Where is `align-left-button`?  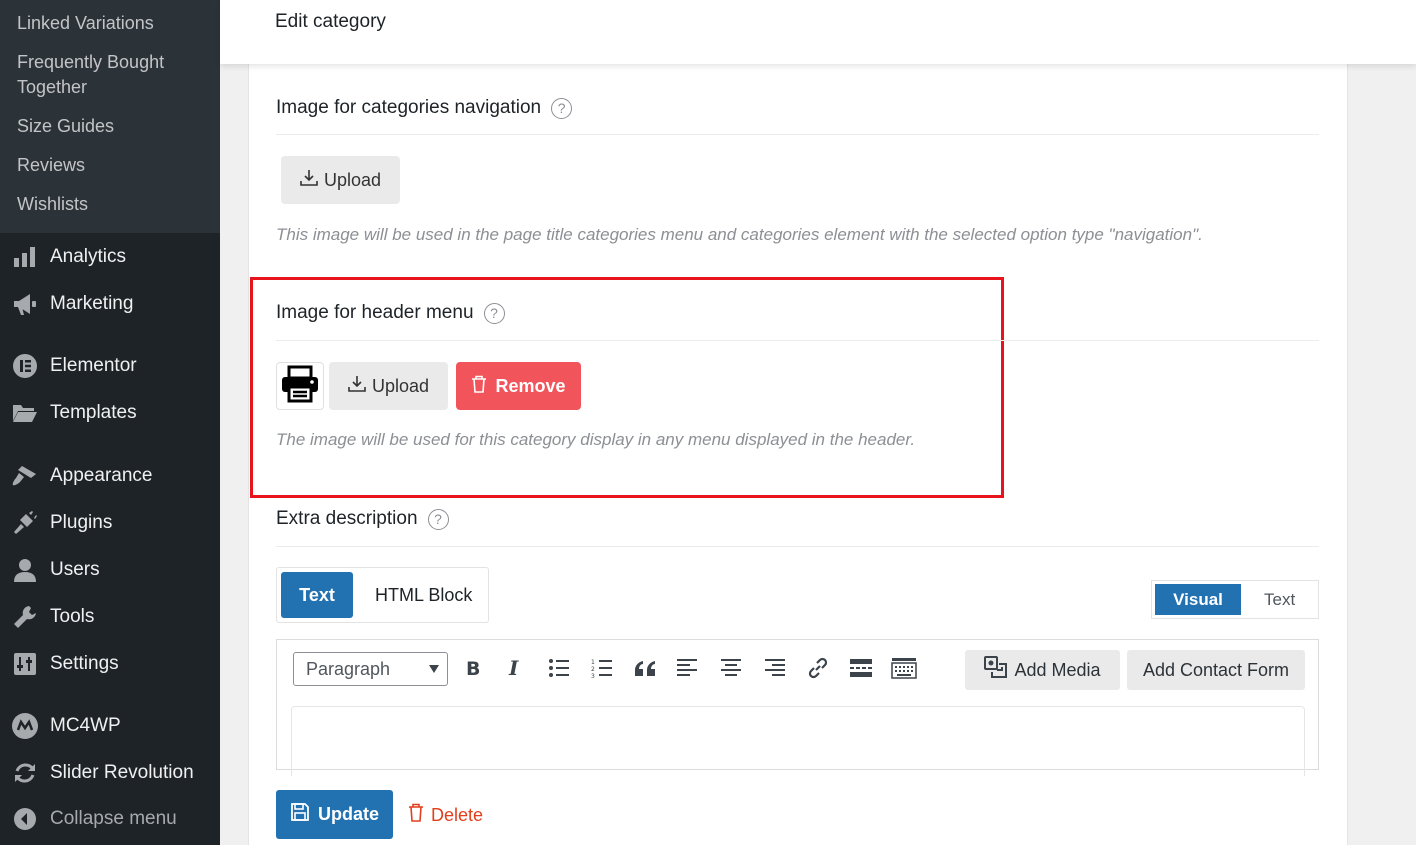 align-left-button is located at coordinates (688, 670).